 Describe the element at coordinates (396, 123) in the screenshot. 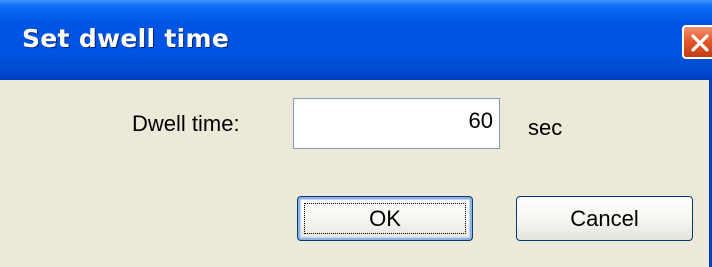

I see `dwell-time-input: 60` at that location.